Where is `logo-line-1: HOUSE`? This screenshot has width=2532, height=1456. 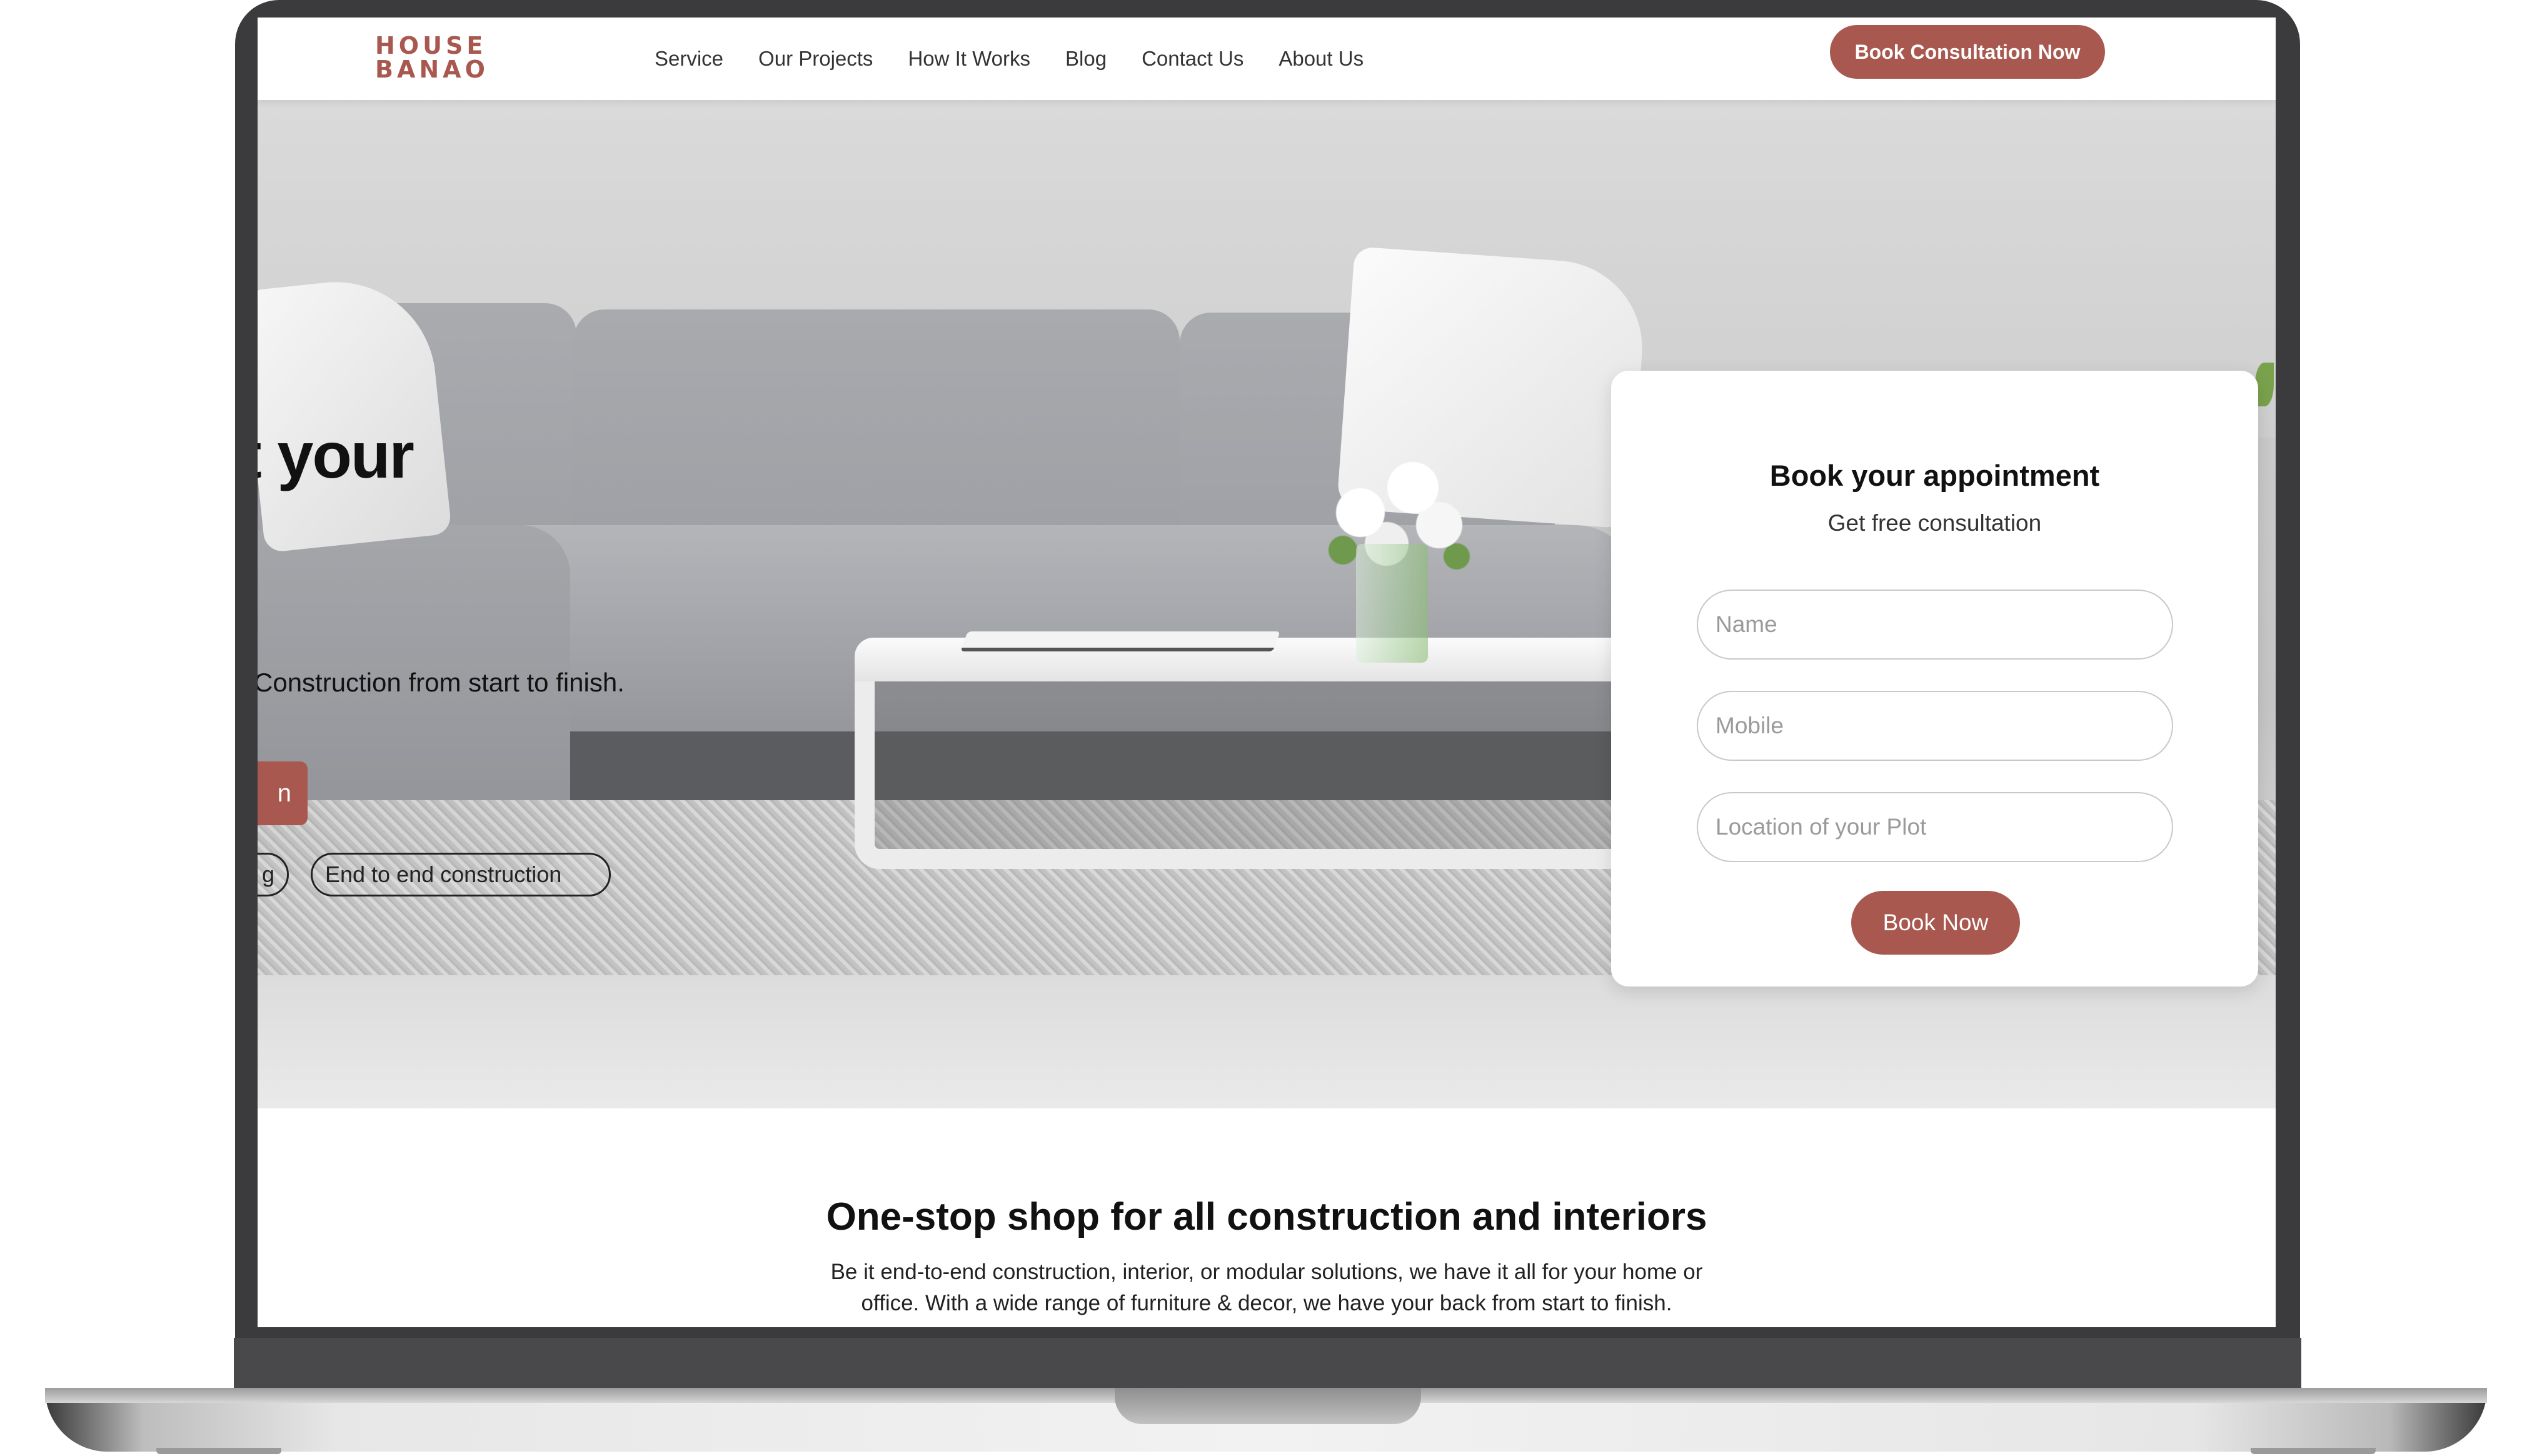
logo-line-1: HOUSE is located at coordinates (431, 45).